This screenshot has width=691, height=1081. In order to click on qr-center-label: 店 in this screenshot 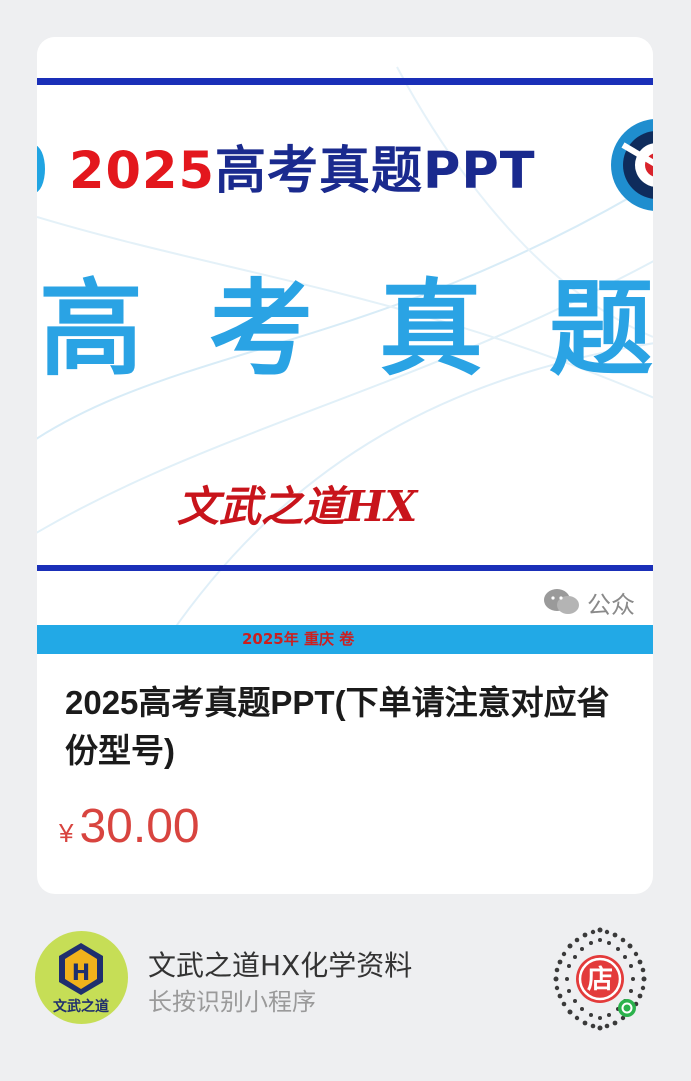, I will do `click(600, 980)`.